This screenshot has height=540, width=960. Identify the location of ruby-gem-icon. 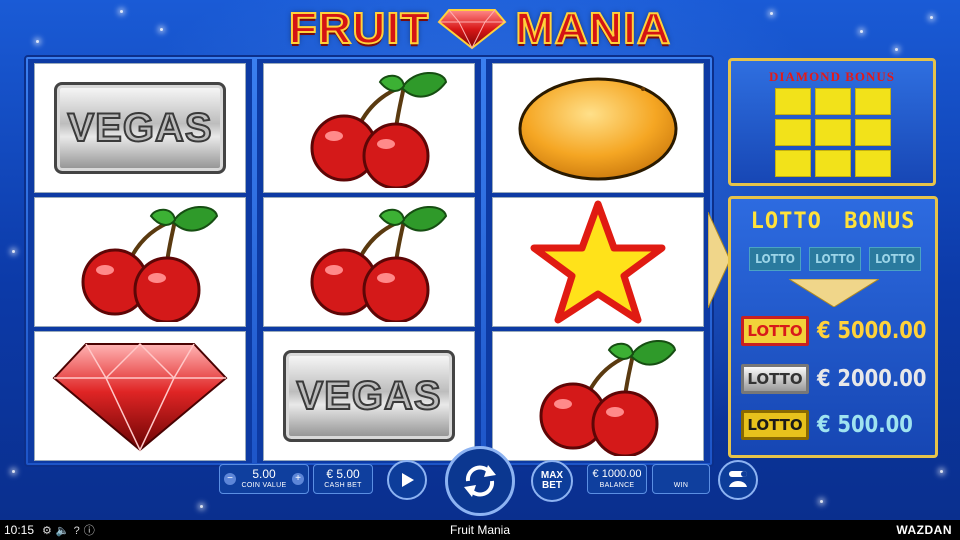
(472, 29).